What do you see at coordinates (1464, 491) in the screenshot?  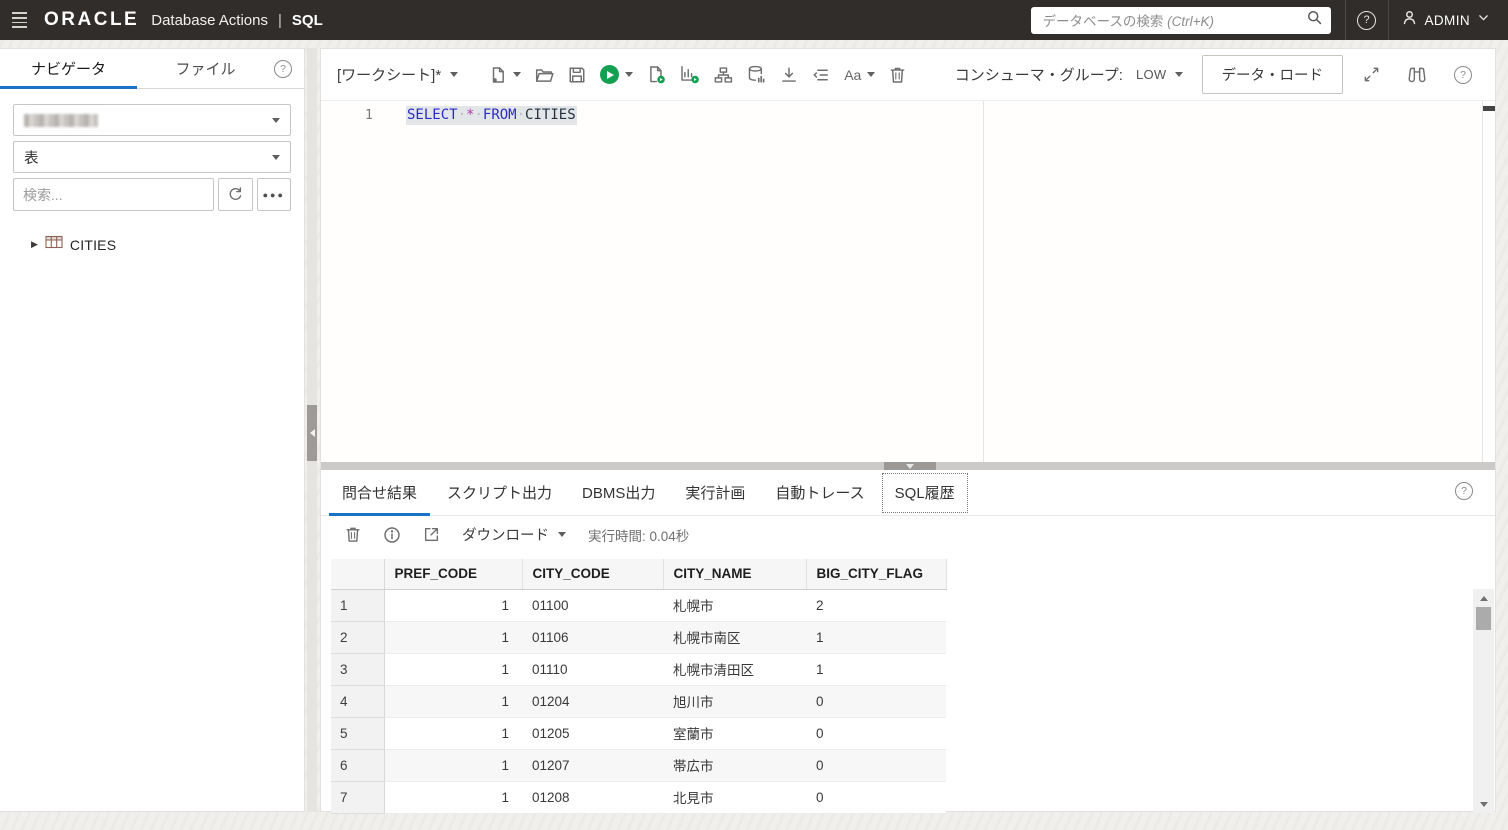 I see `results-help-button: ?` at bounding box center [1464, 491].